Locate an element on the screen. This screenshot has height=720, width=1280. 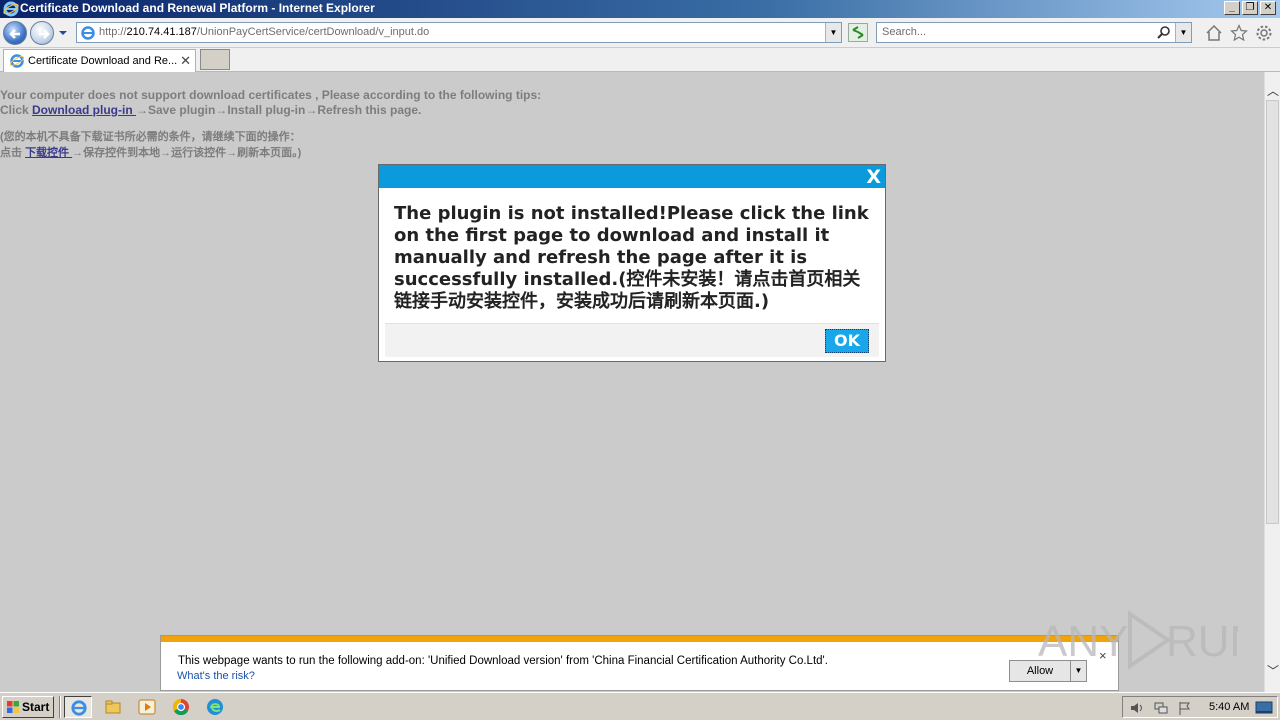
back-button is located at coordinates (15, 33).